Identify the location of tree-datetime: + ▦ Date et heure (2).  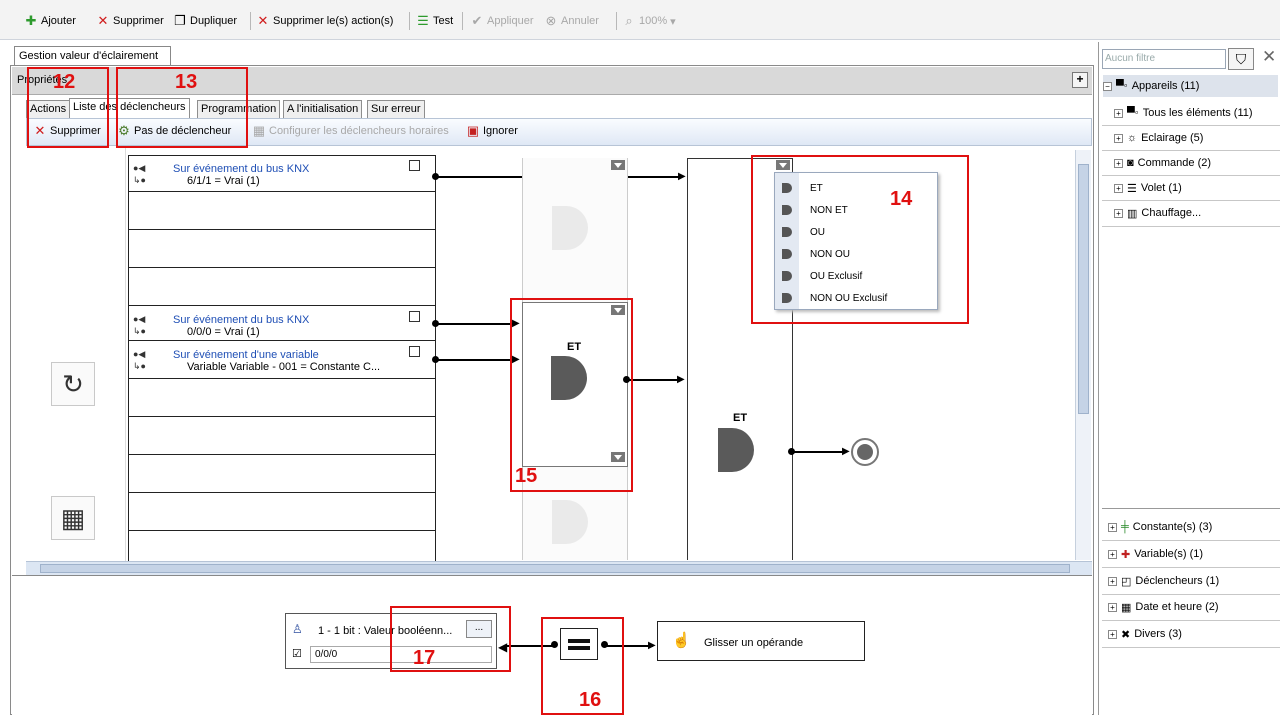
(1163, 607).